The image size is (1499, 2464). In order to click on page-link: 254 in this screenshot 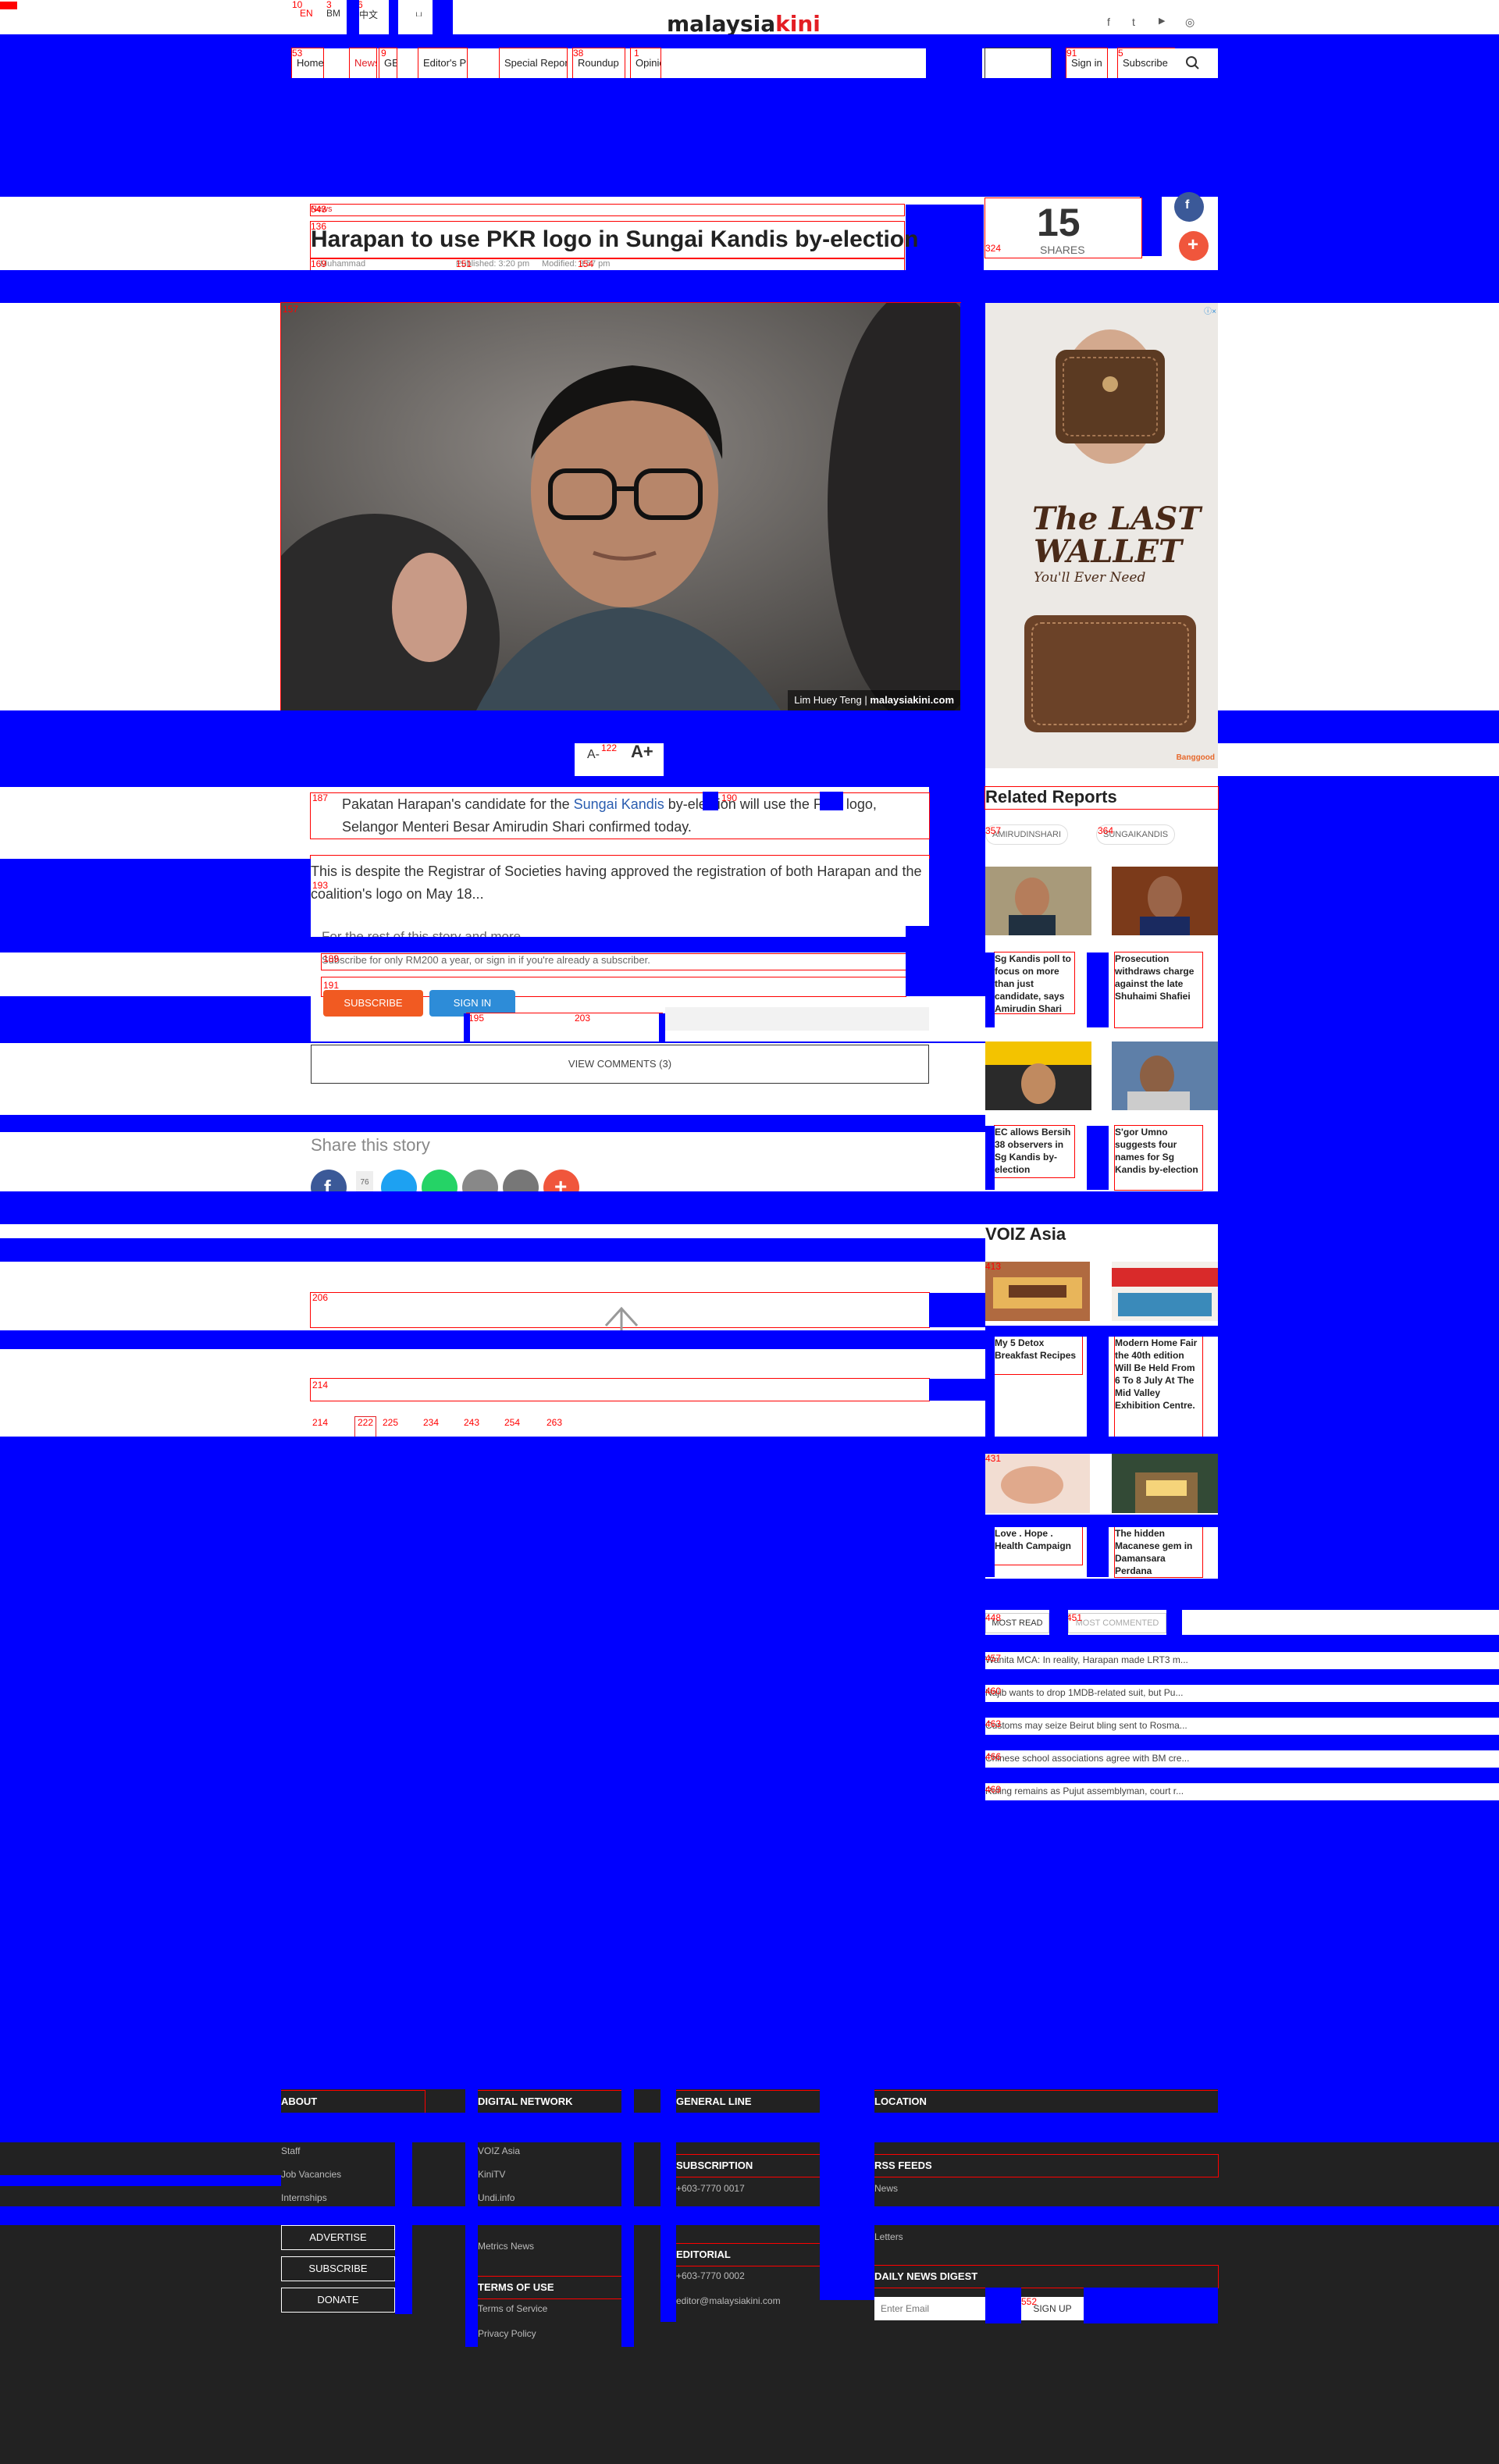, I will do `click(512, 1423)`.